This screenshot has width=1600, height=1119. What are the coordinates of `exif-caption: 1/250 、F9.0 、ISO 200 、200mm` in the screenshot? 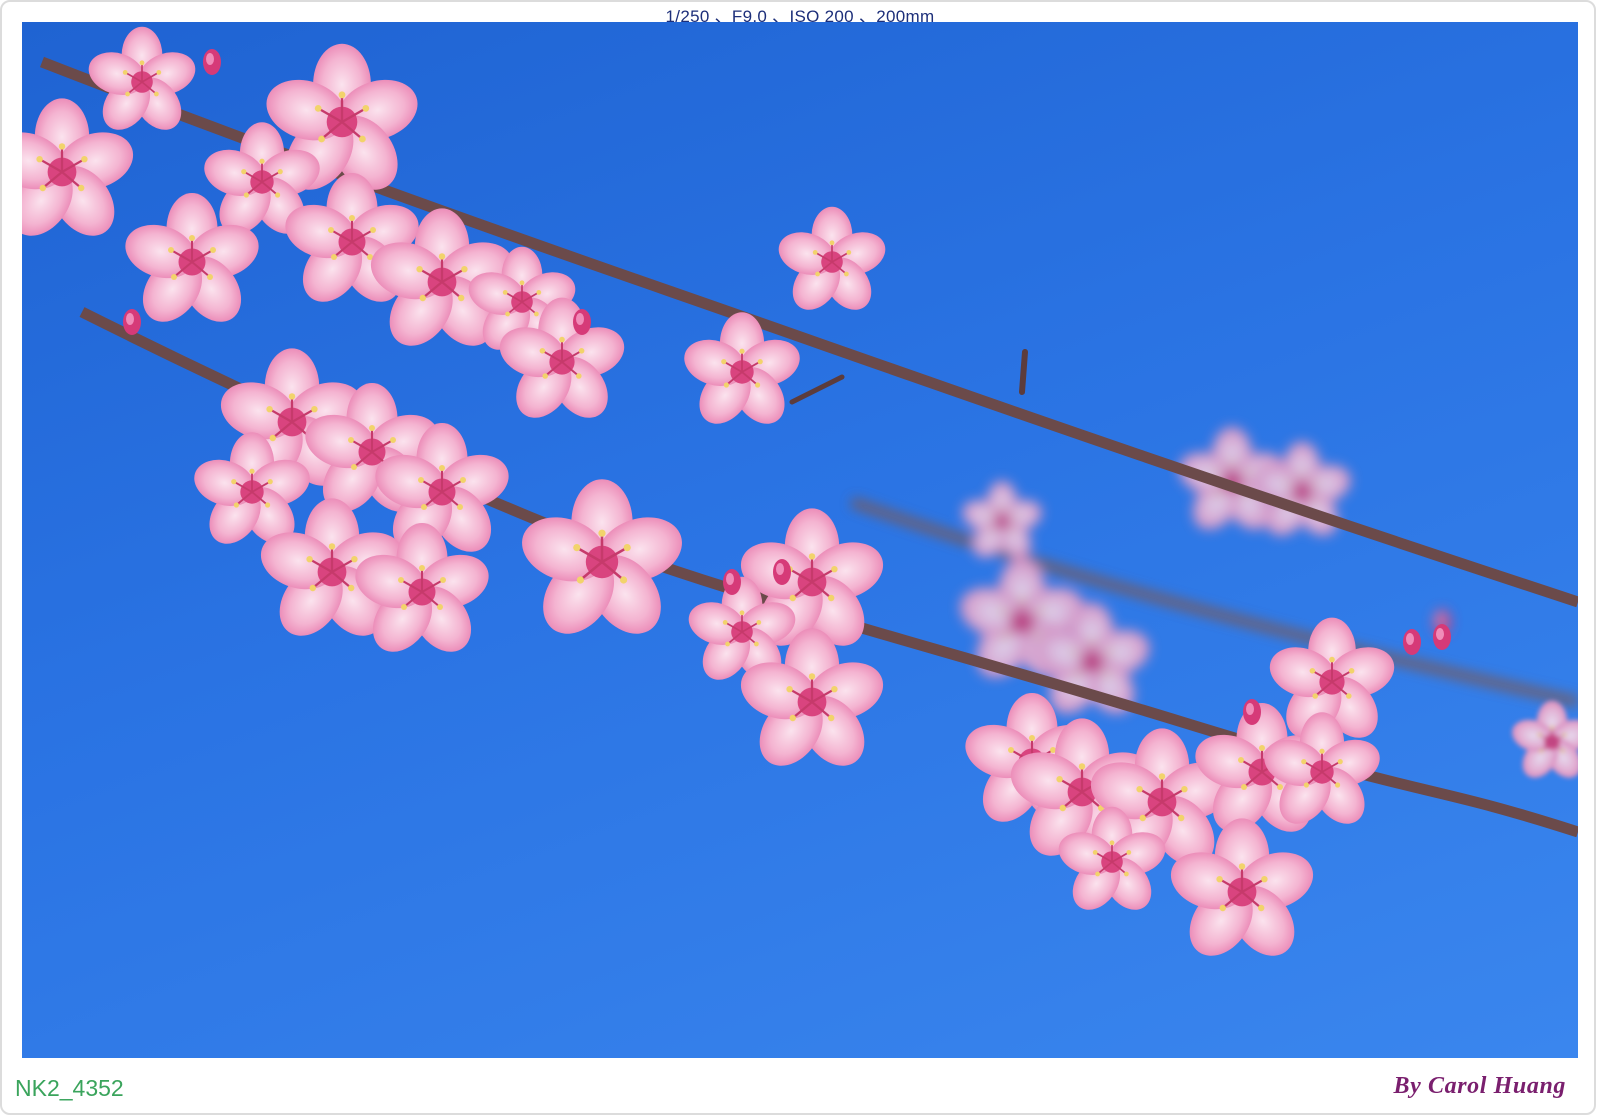 It's located at (800, 16).